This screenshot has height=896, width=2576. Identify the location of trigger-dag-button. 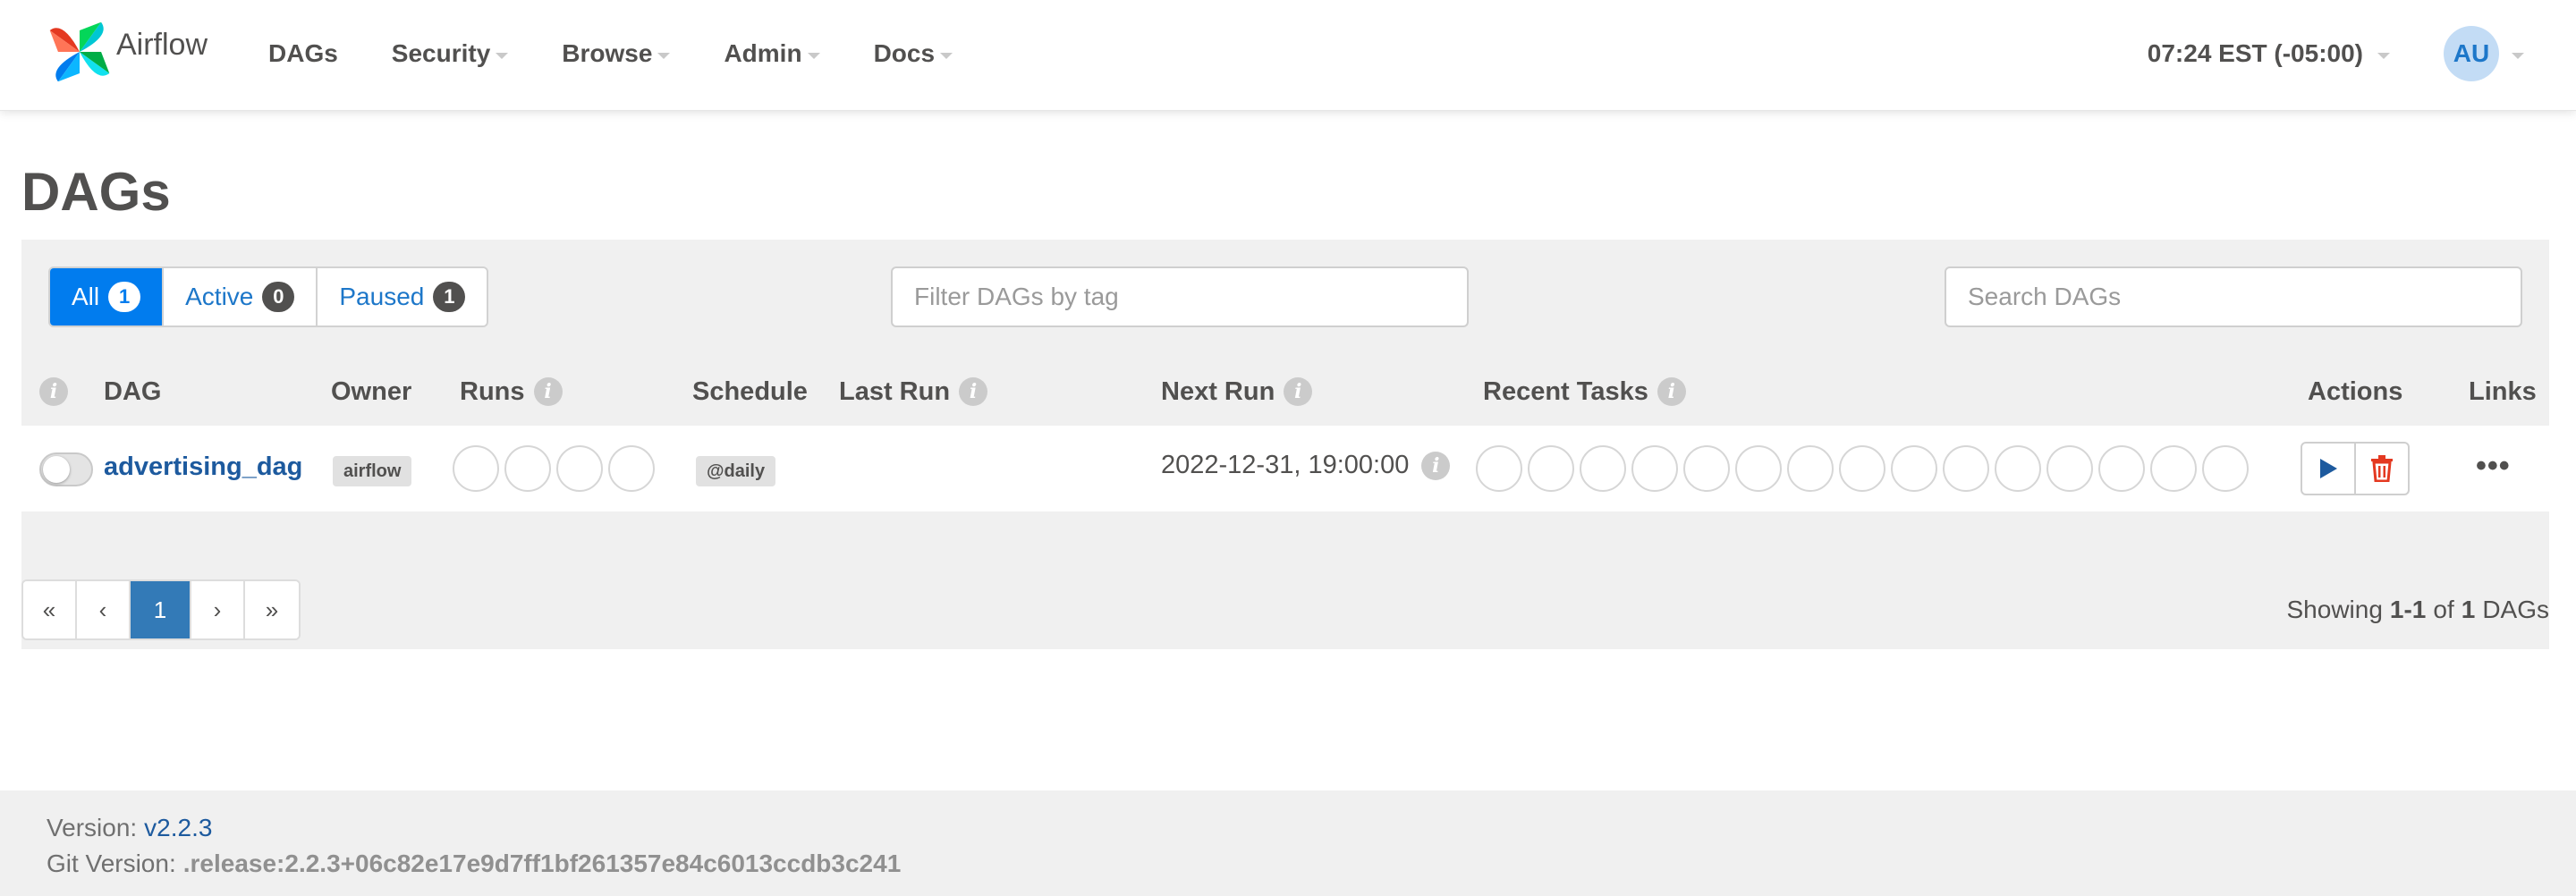
(2328, 468).